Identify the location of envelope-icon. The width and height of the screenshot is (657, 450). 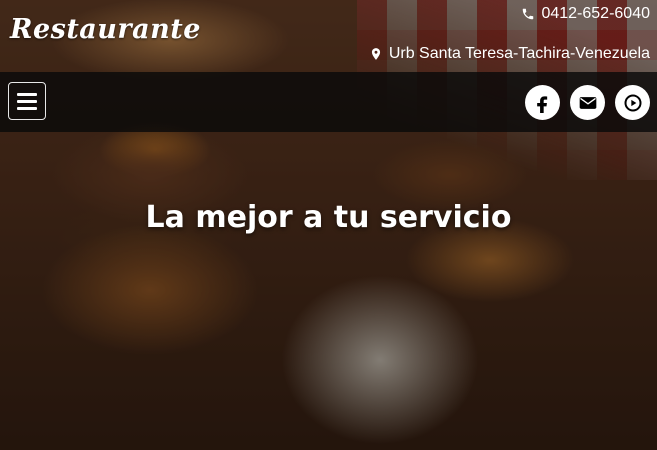
(587, 102).